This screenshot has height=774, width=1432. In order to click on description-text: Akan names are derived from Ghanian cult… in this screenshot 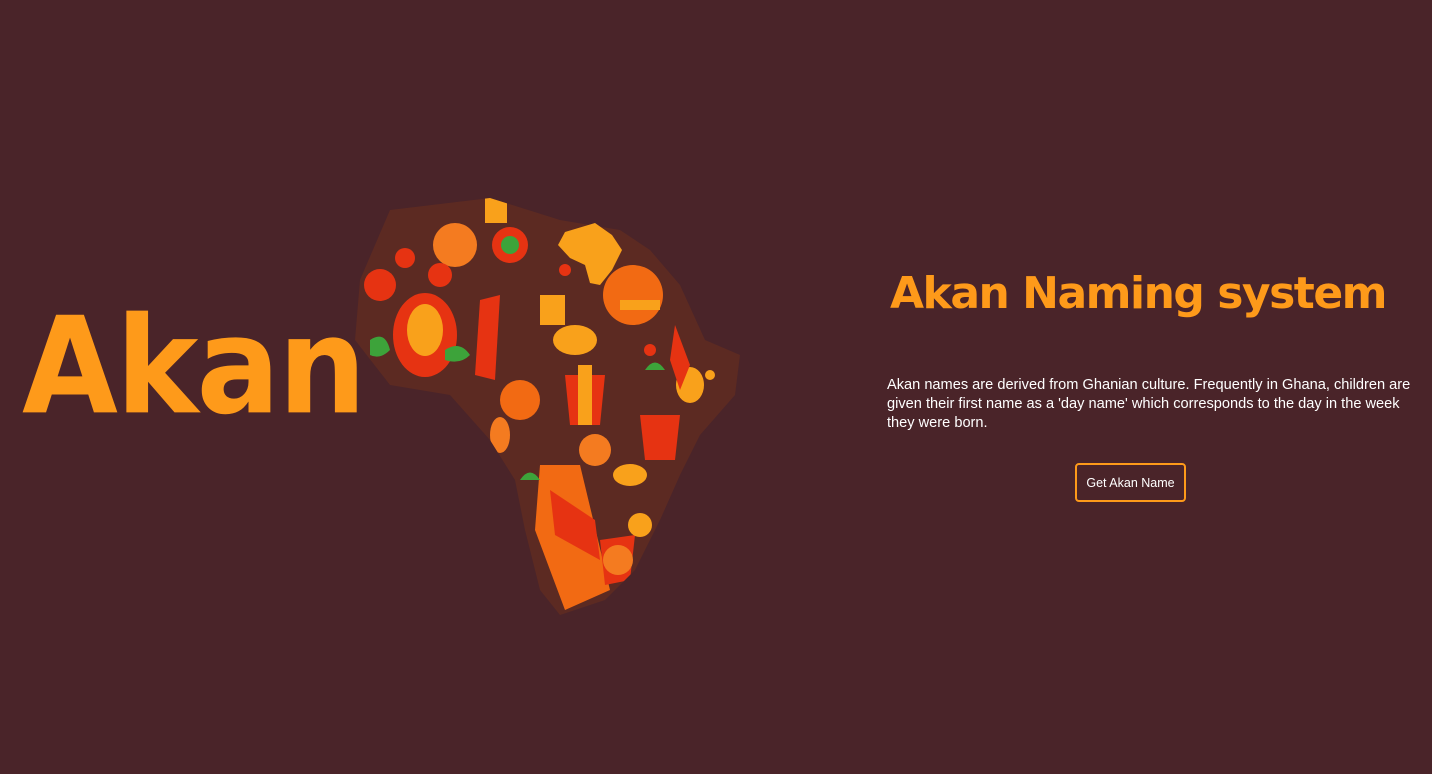, I will do `click(1149, 404)`.